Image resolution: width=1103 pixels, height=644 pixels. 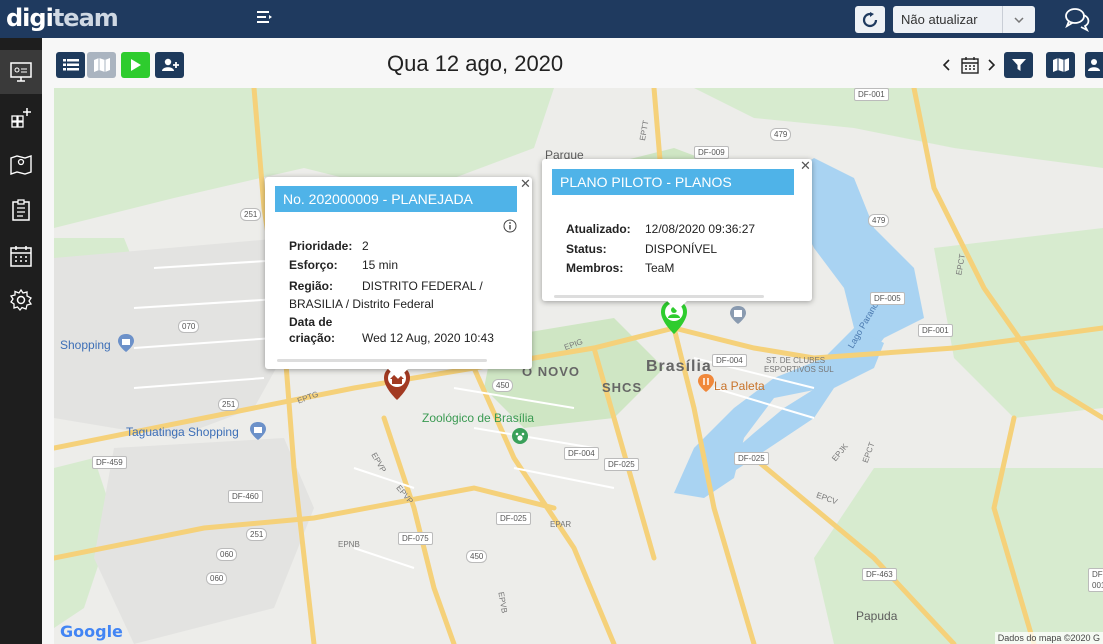 I want to click on presentation-icon, so click(x=21, y=72).